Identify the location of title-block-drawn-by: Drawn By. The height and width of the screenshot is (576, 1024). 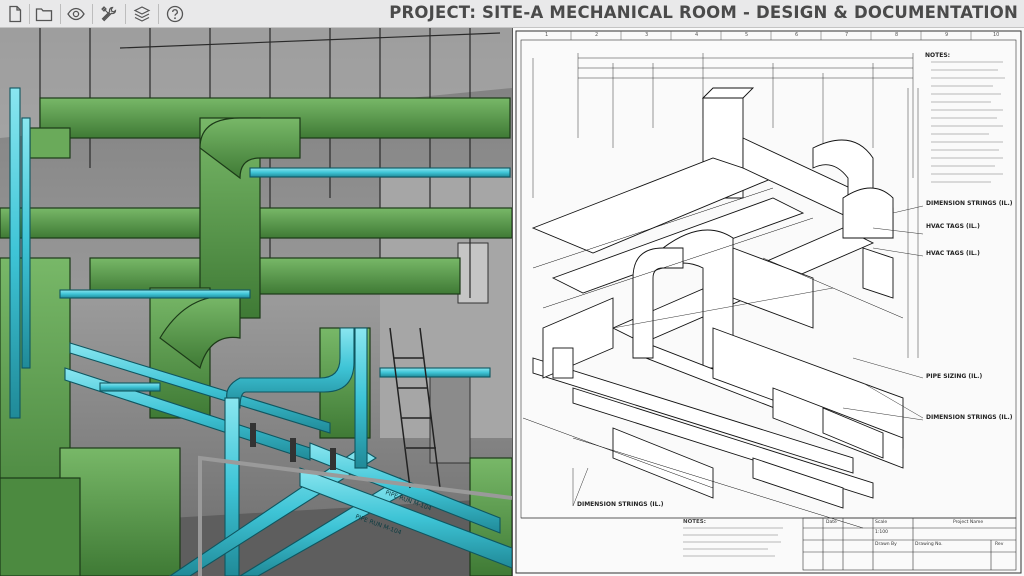
(886, 544).